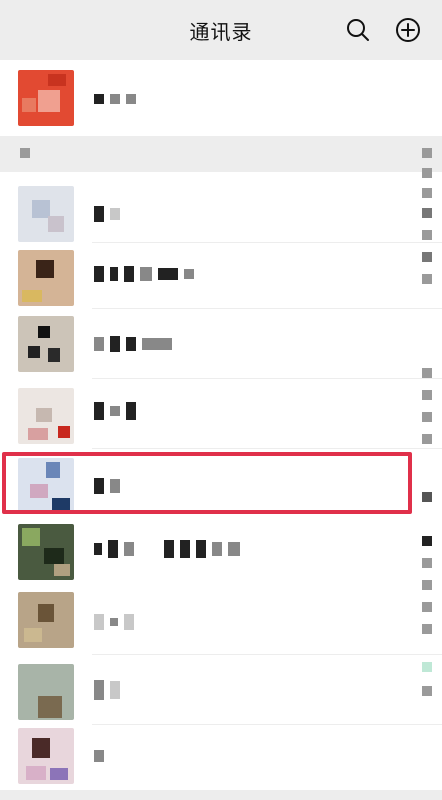 This screenshot has height=800, width=442. I want to click on search-button, so click(358, 30).